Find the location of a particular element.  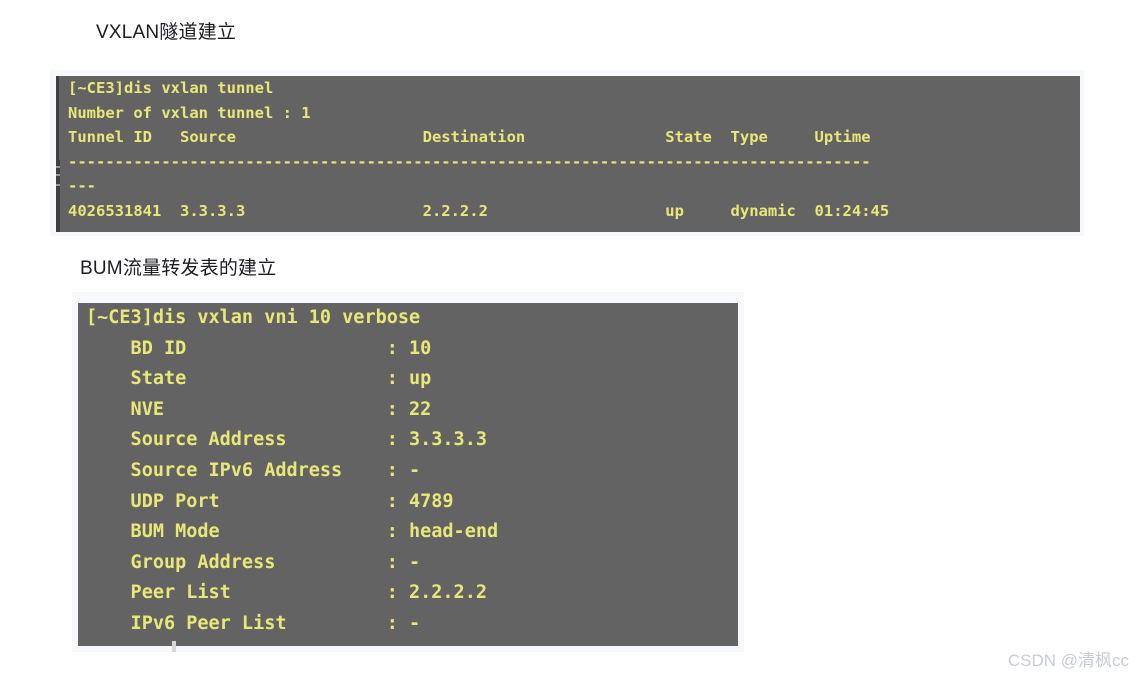

page-title-vxlan-tunnel: VXLAN隧道建立 is located at coordinates (166, 32).